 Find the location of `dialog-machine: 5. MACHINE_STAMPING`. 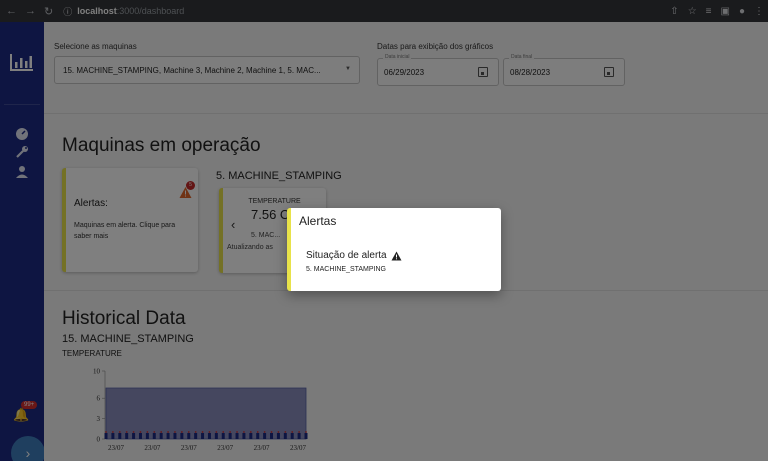

dialog-machine: 5. MACHINE_STAMPING is located at coordinates (346, 269).